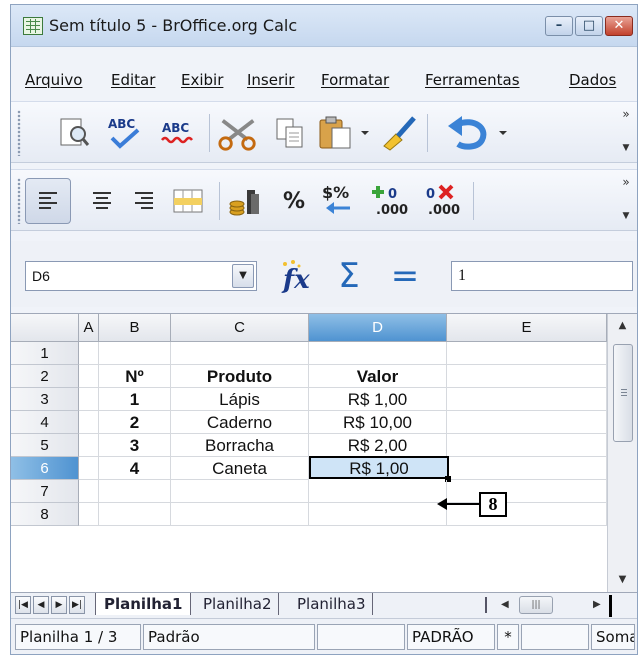 This screenshot has width=643, height=657. What do you see at coordinates (468, 133) in the screenshot?
I see `undo-icon` at bounding box center [468, 133].